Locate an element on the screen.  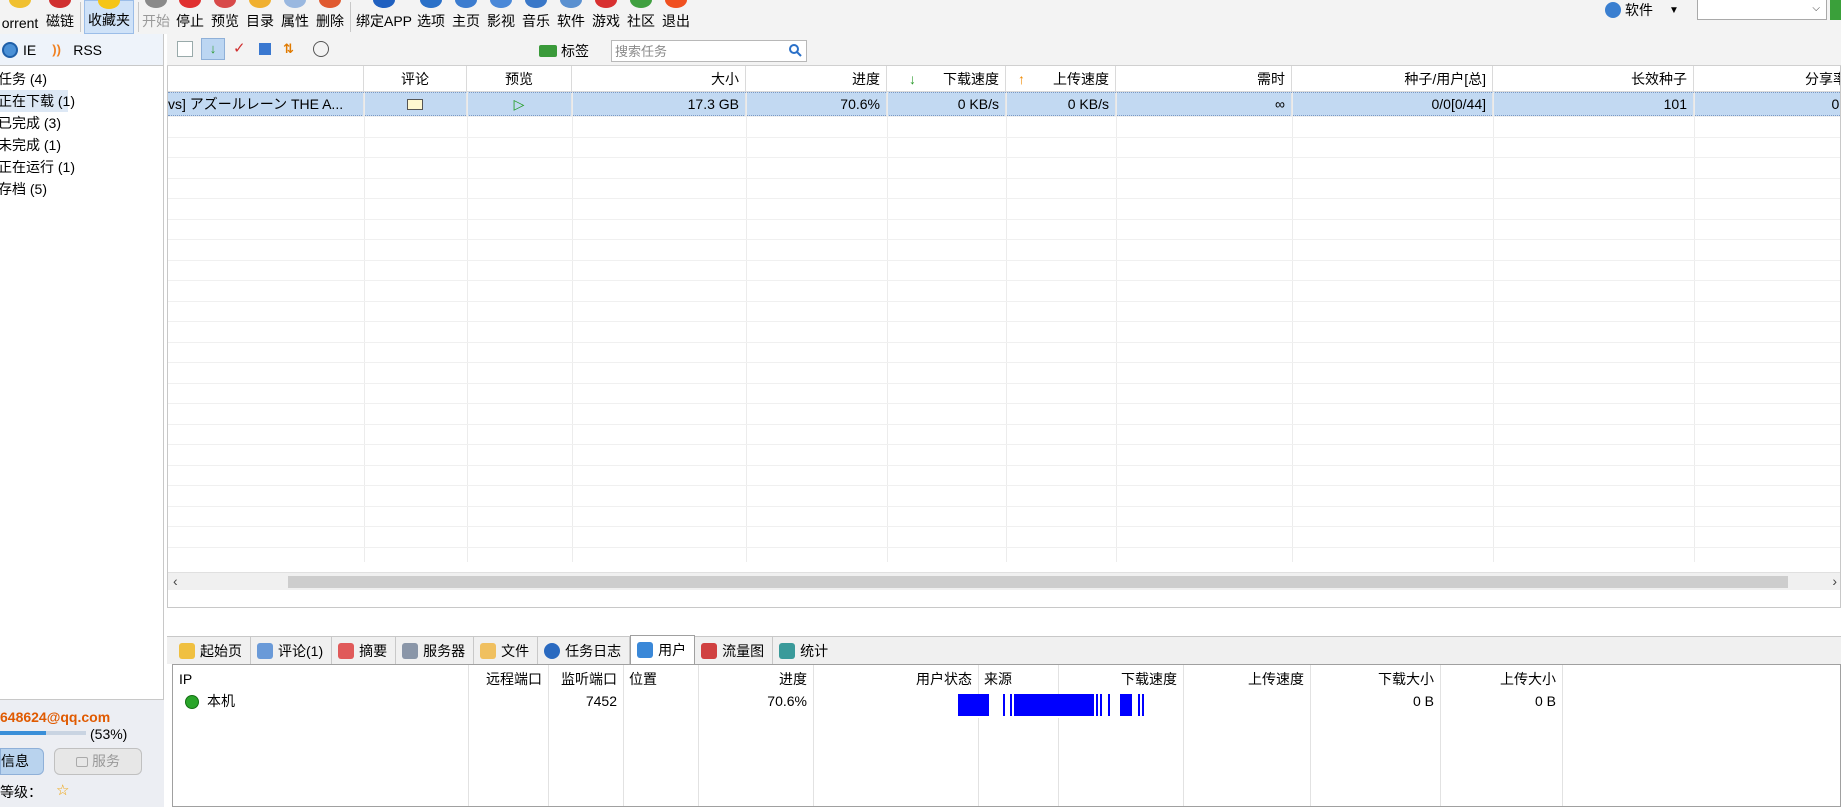
search-icon is located at coordinates (795, 50).